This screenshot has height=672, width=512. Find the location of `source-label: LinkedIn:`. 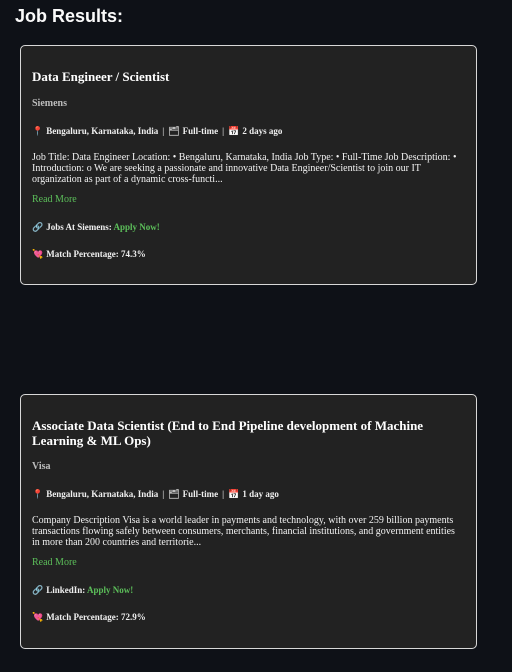

source-label: LinkedIn: is located at coordinates (66, 590).